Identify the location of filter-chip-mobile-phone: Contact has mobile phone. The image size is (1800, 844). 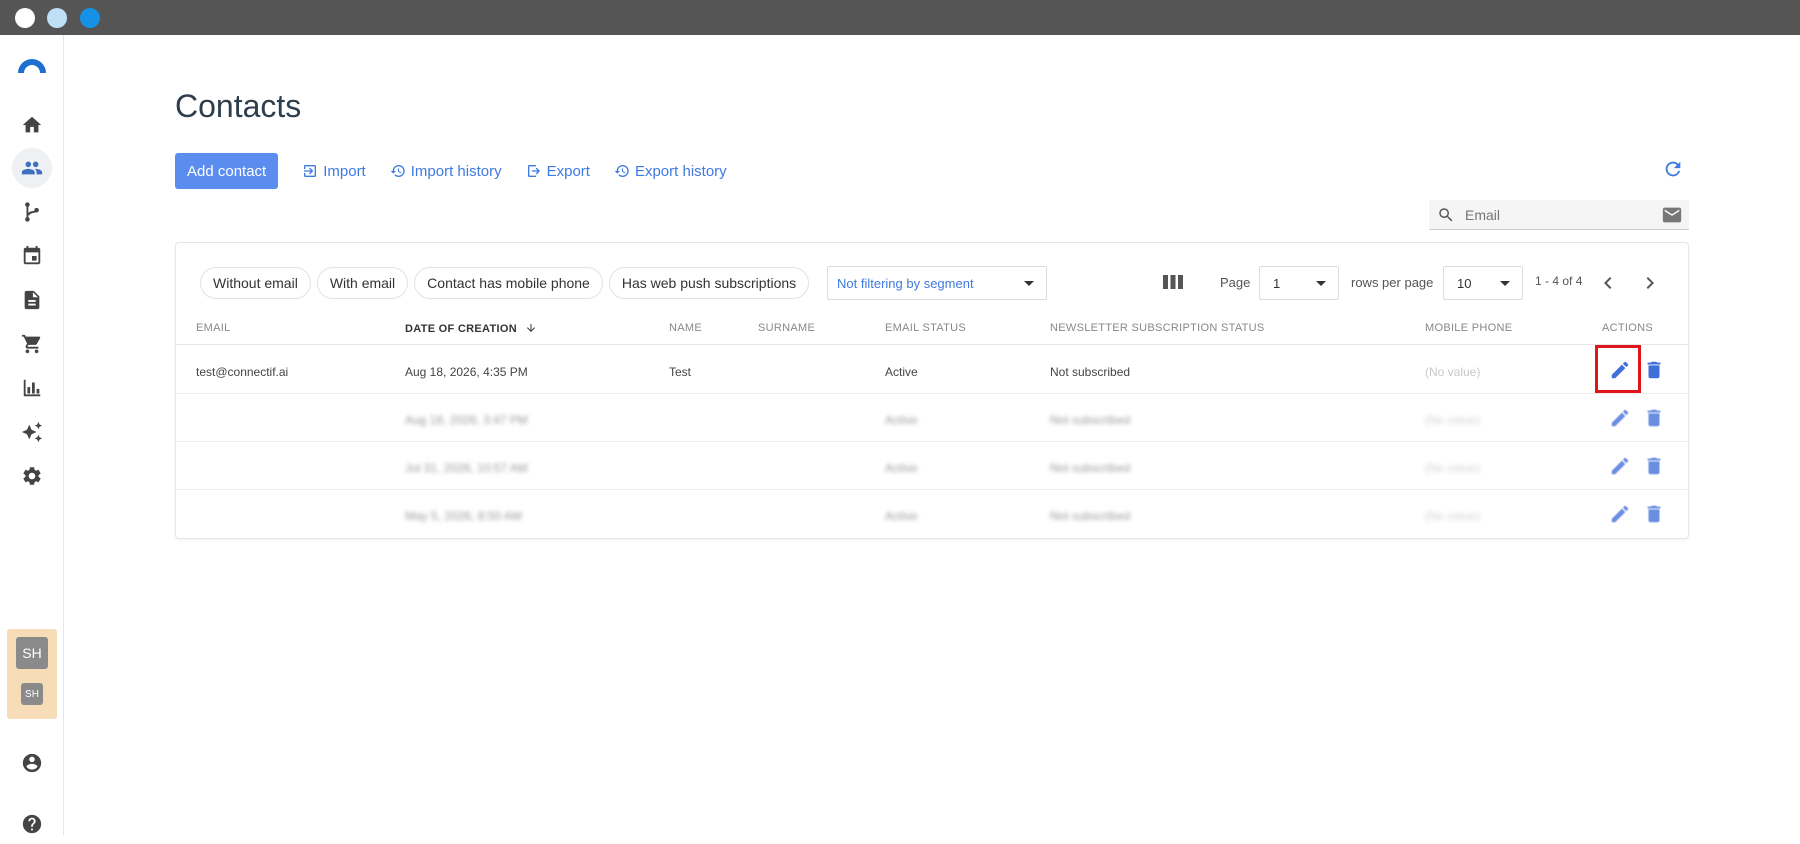
(508, 283).